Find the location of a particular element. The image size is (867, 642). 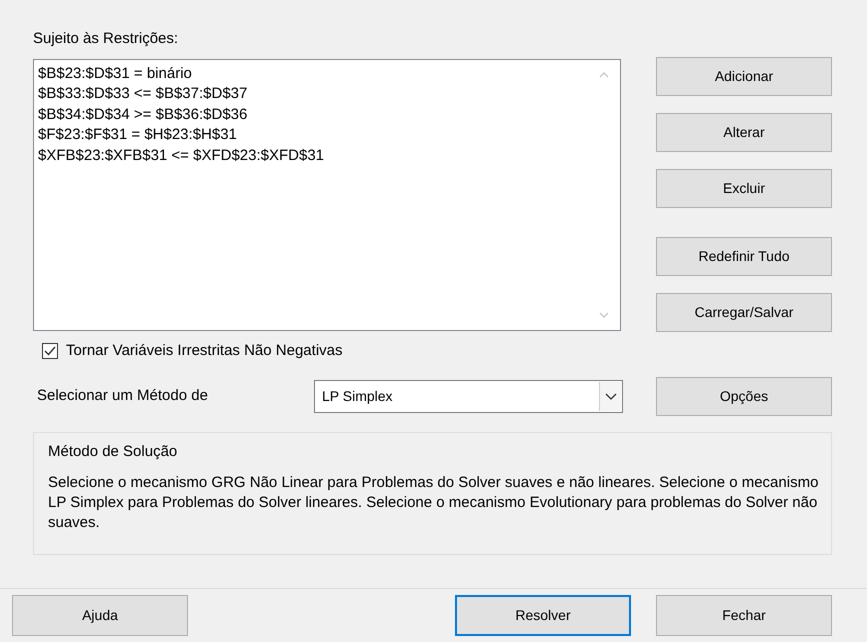

method-dropdown: LP Simplex is located at coordinates (468, 396).